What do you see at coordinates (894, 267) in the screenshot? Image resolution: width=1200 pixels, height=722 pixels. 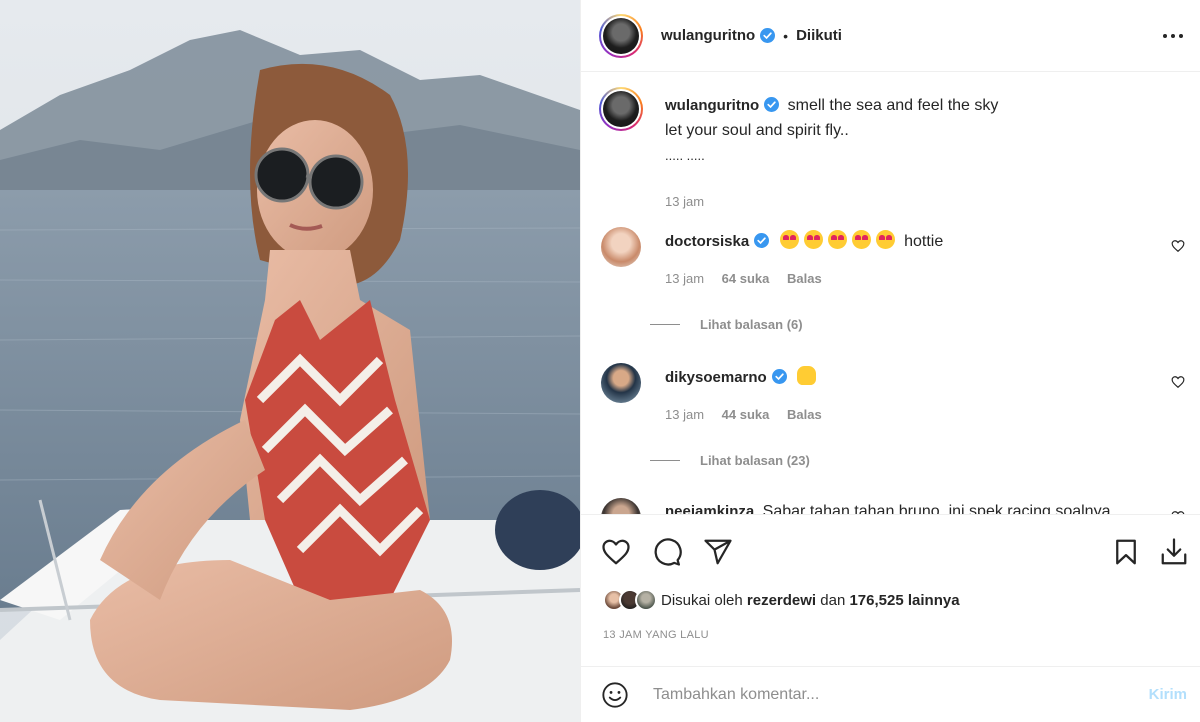 I see `comment-item: doctorsiska hottie 13 jam 64 suka Balas` at bounding box center [894, 267].